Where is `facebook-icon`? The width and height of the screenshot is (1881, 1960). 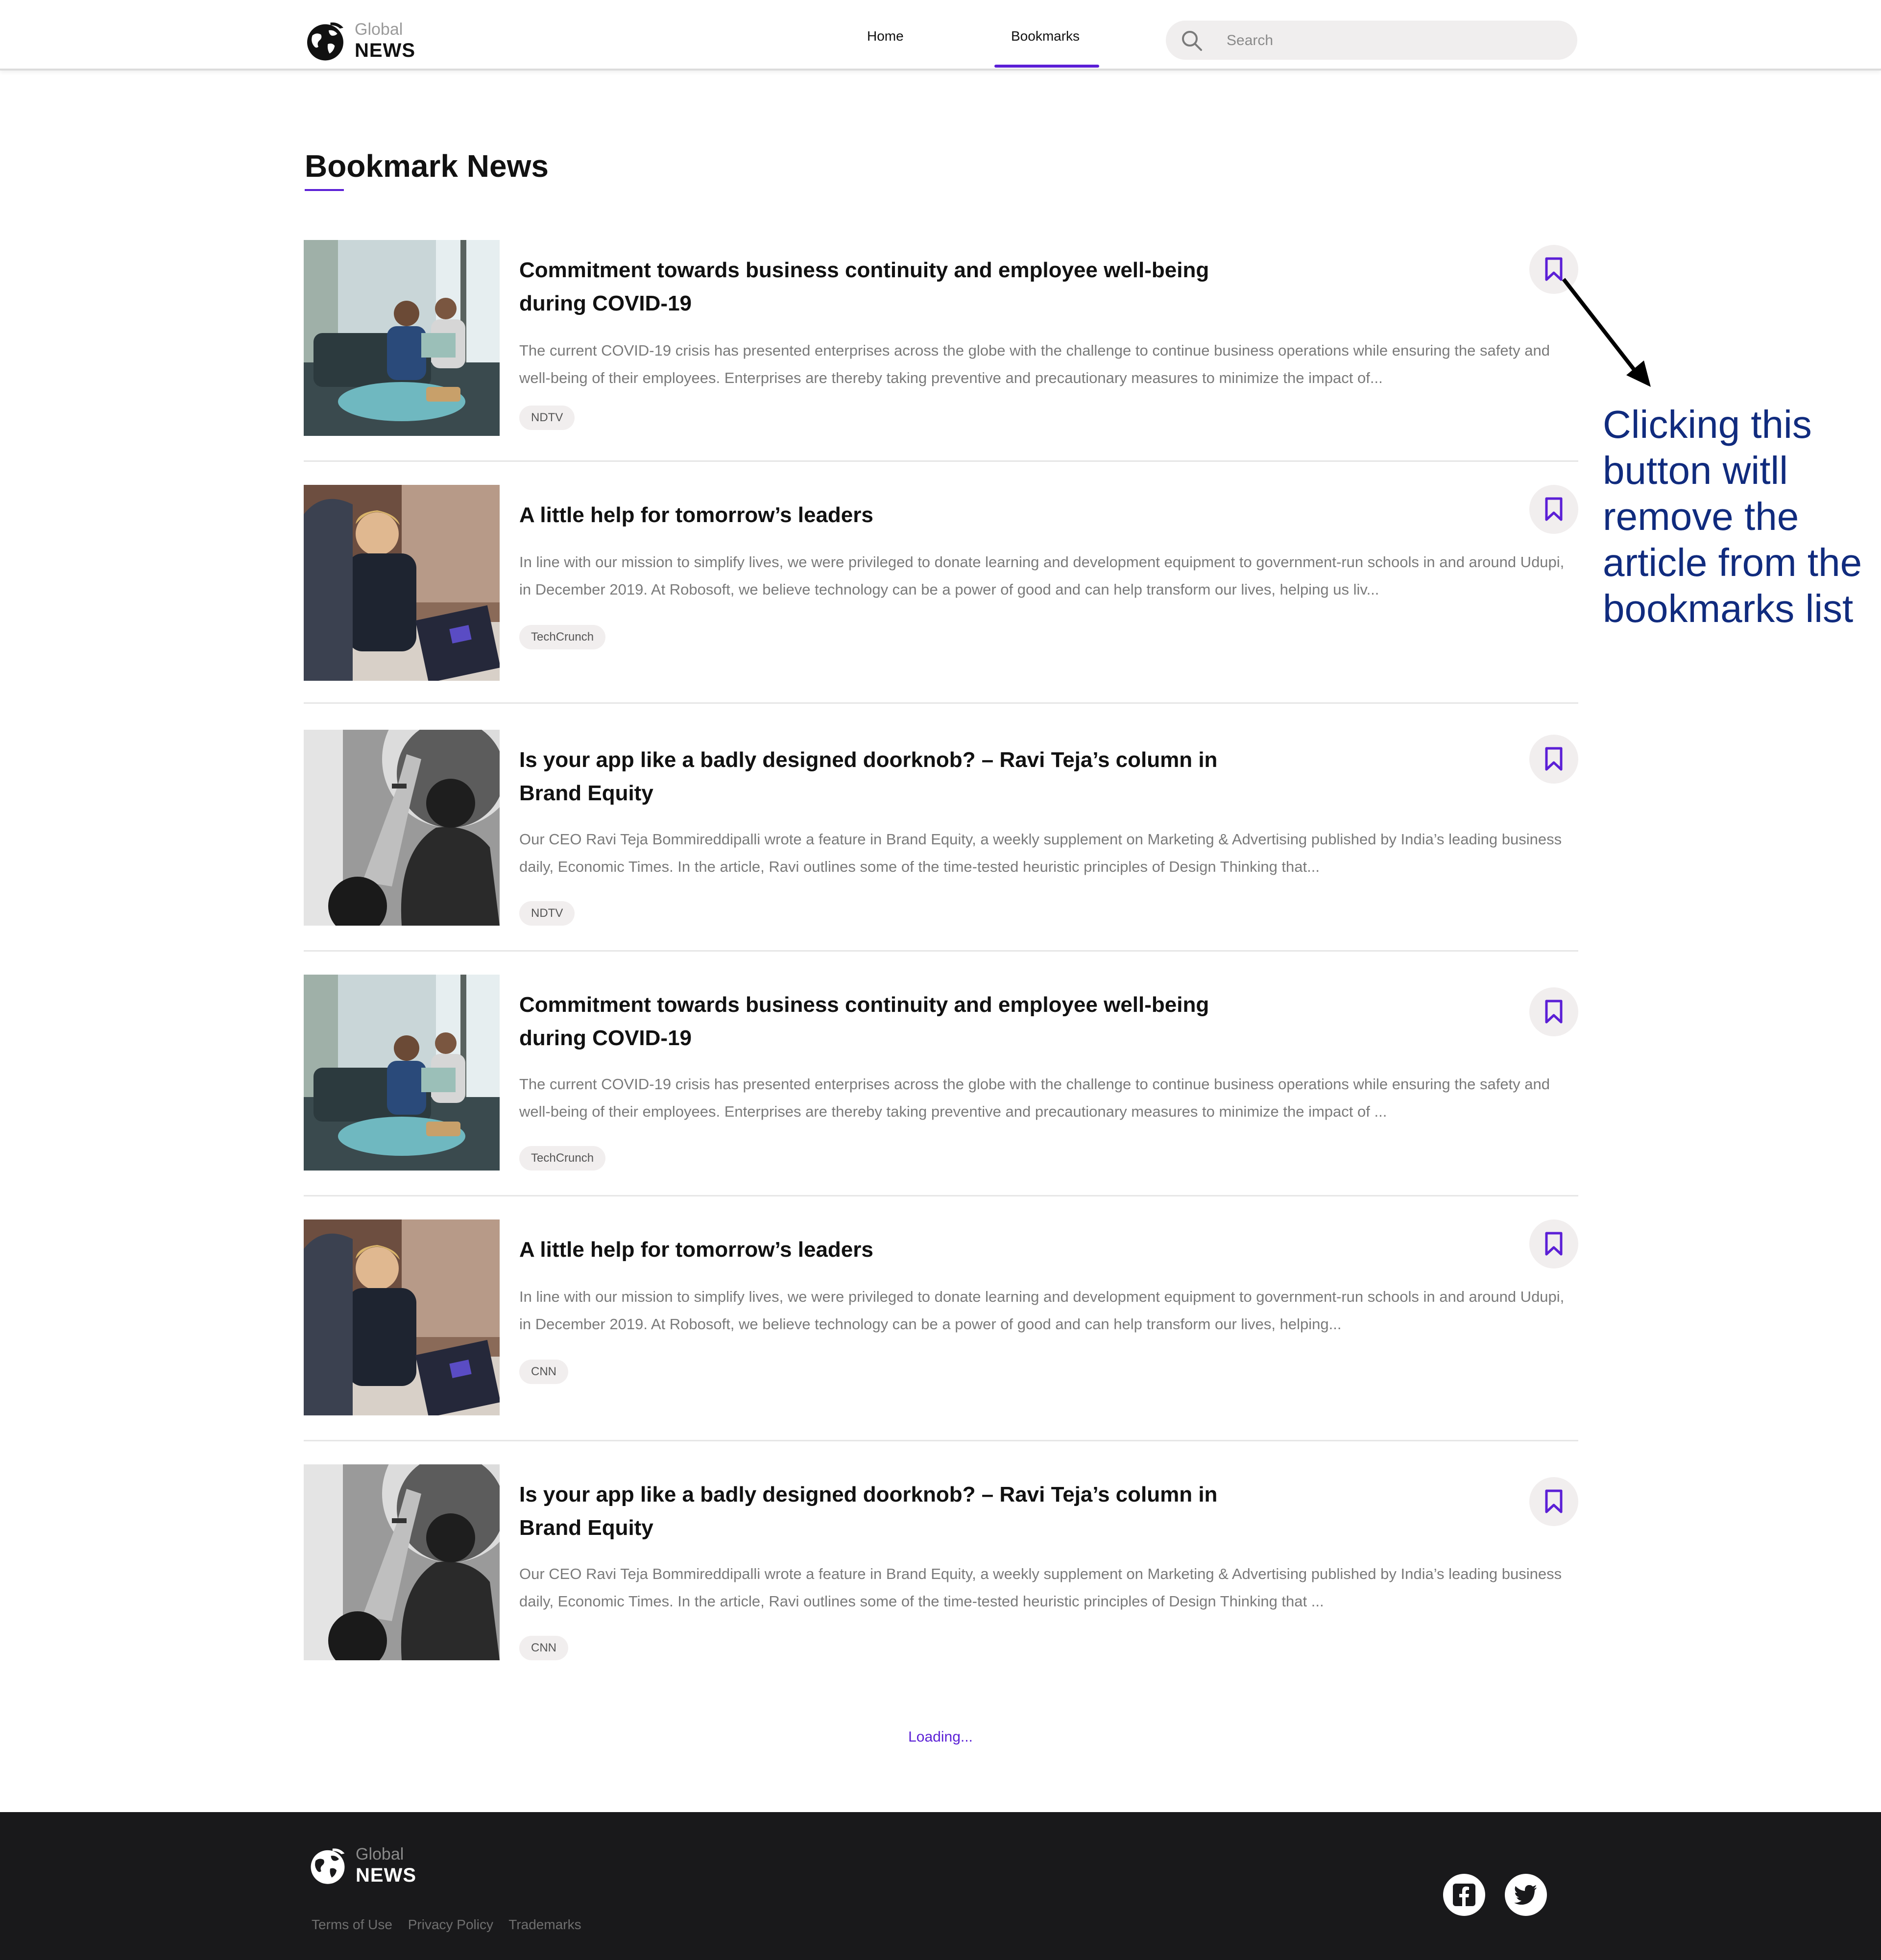
facebook-icon is located at coordinates (1464, 1895).